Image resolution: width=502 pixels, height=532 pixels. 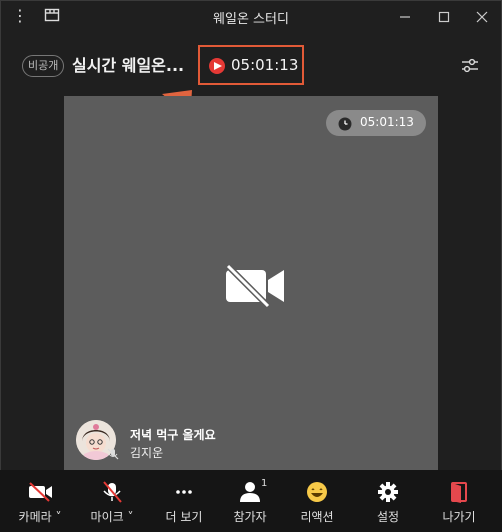 I want to click on leave-label: 나가기, so click(x=459, y=517).